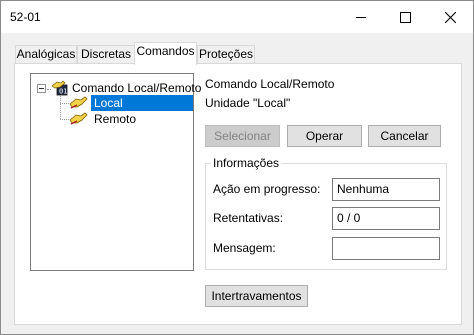 The height and width of the screenshot is (335, 474). I want to click on tree-label-local: Local, so click(108, 103).